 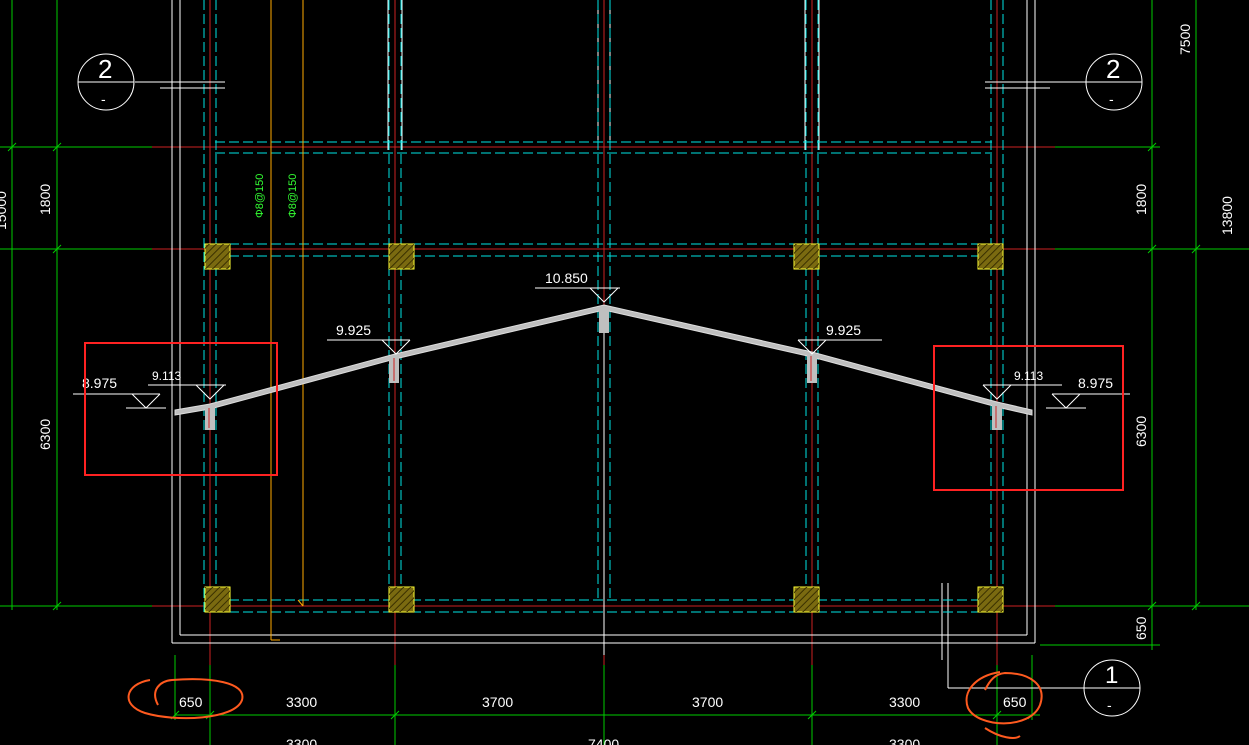 I want to click on rebar-lines, so click(x=287, y=320).